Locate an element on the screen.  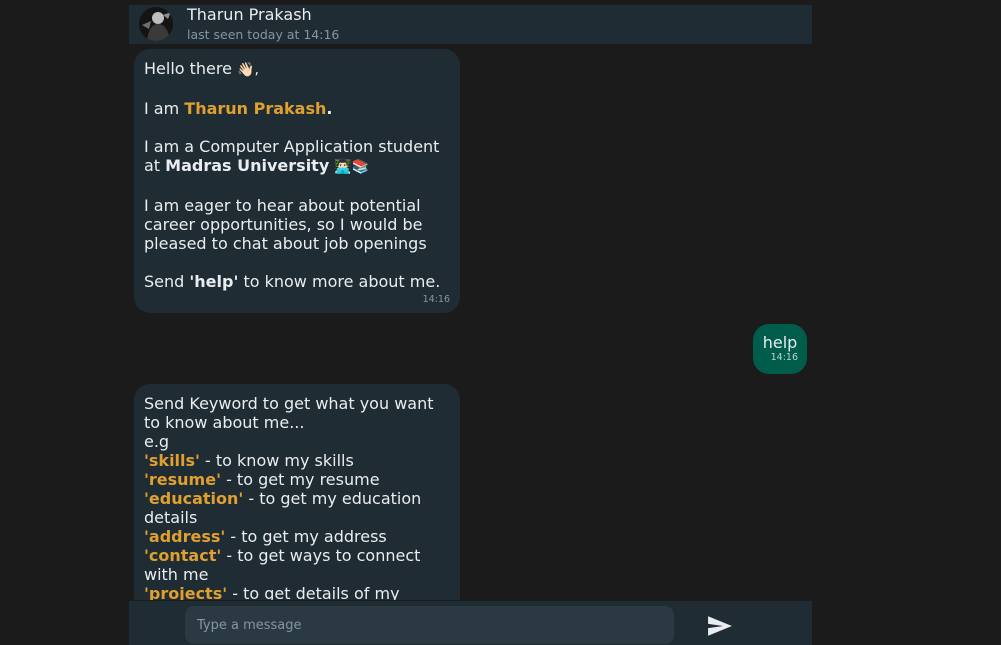
name-line: I am Tharun Prakash. is located at coordinates (297, 108).